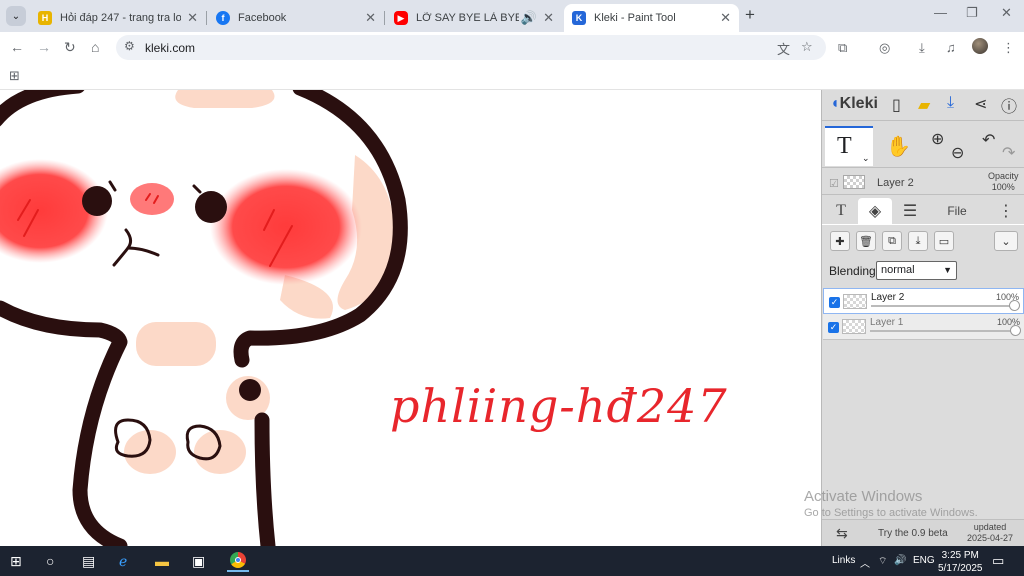 The height and width of the screenshot is (576, 1024). I want to click on add-layer-button: ✚, so click(840, 241).